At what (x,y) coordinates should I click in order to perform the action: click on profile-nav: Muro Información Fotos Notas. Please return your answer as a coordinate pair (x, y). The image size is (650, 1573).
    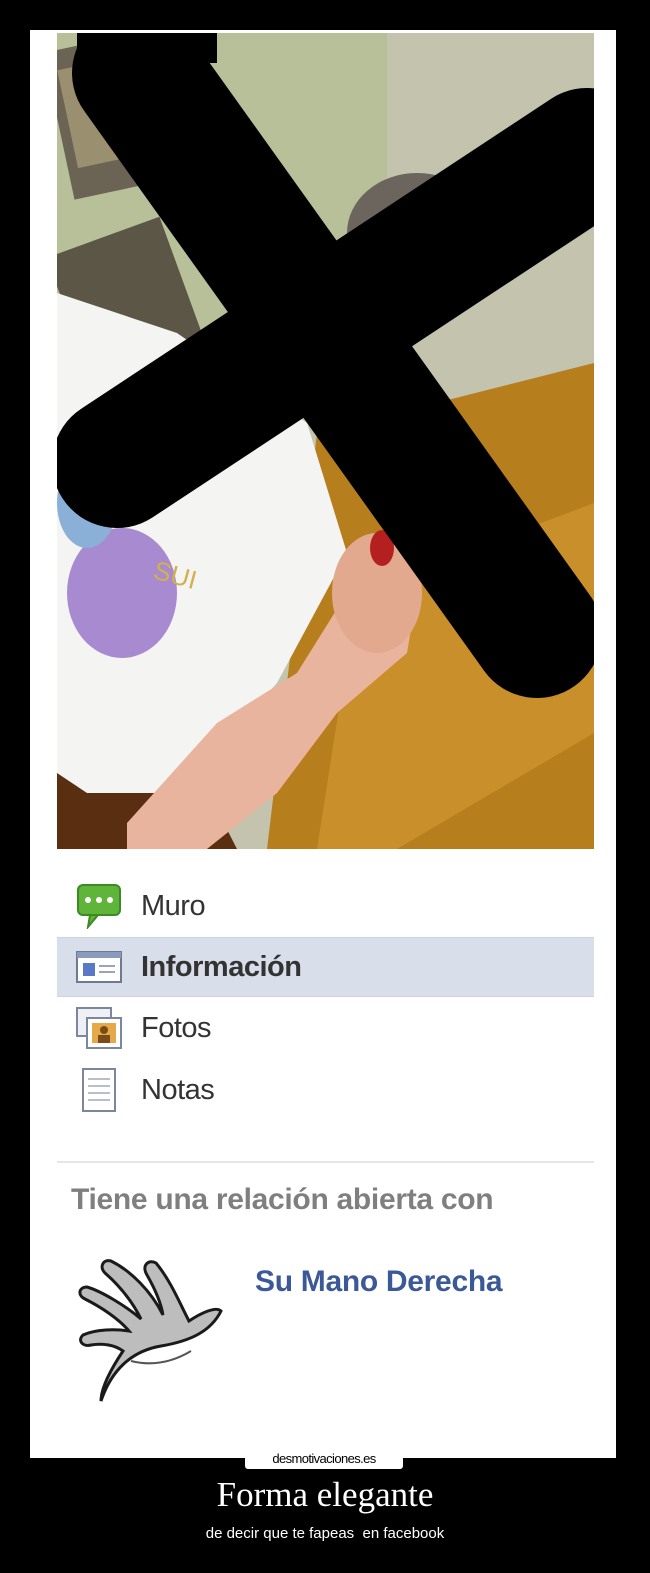
    Looking at the image, I should click on (325, 998).